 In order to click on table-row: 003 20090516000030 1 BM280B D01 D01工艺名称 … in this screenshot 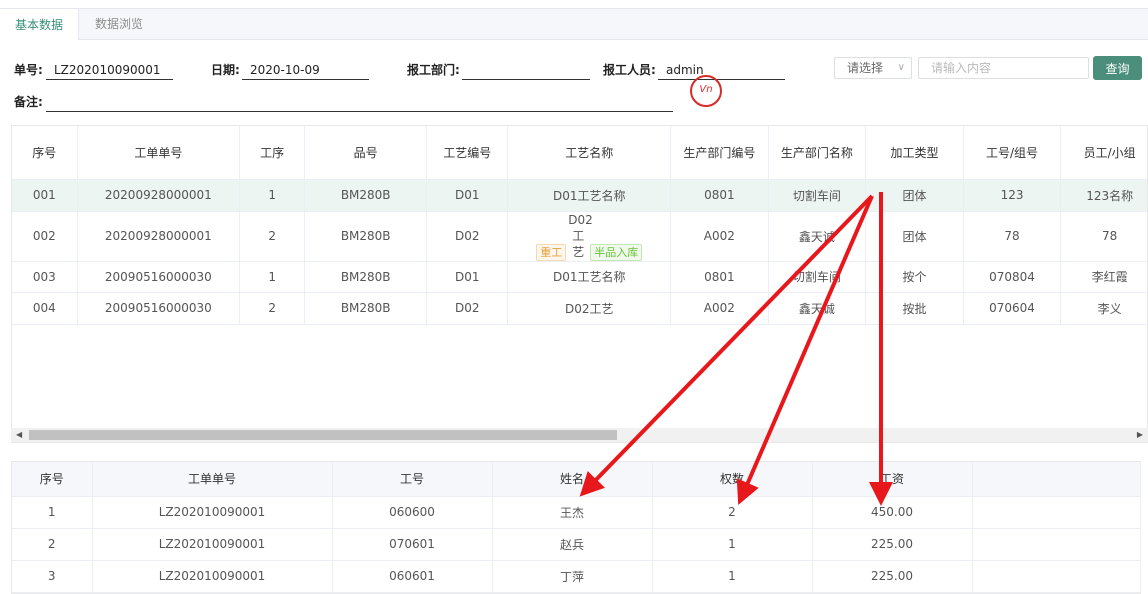, I will do `click(579, 277)`.